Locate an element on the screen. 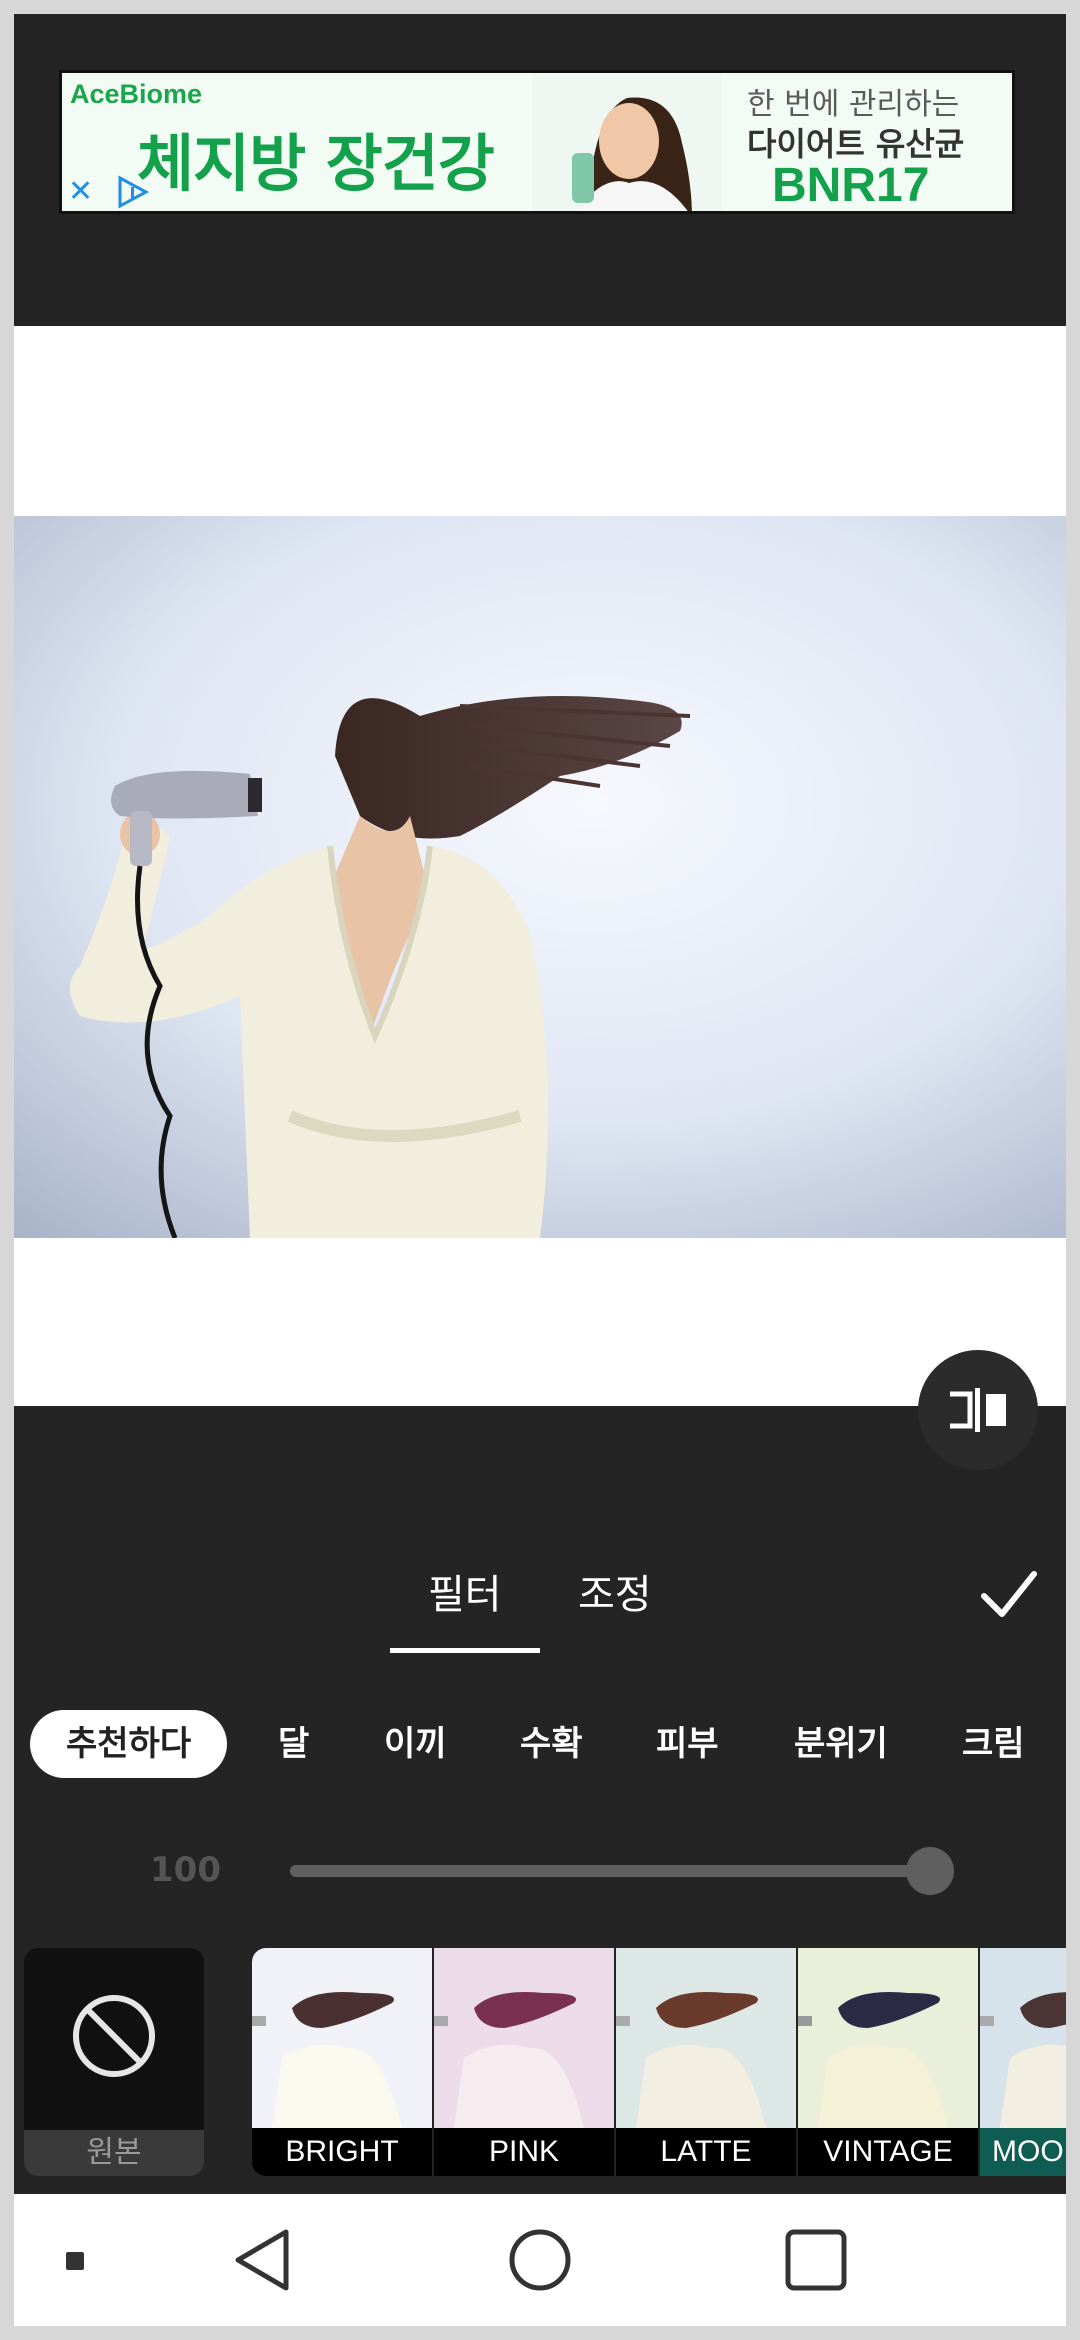 The width and height of the screenshot is (1080, 2340). system-nav-bar is located at coordinates (540, 2260).